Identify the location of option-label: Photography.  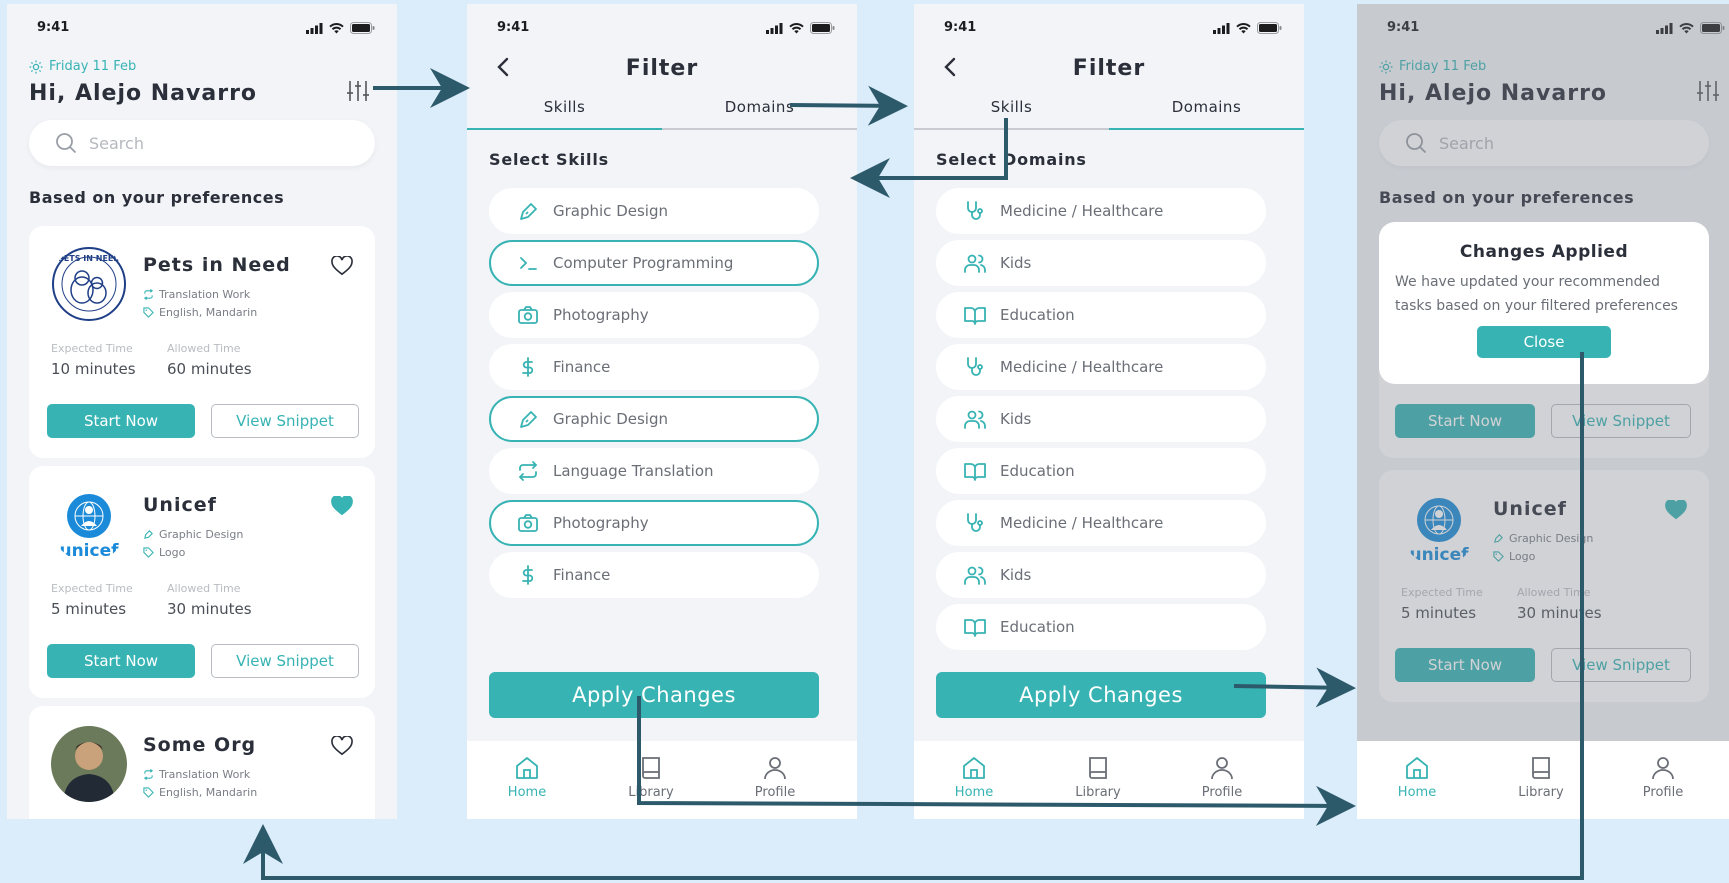
(601, 523).